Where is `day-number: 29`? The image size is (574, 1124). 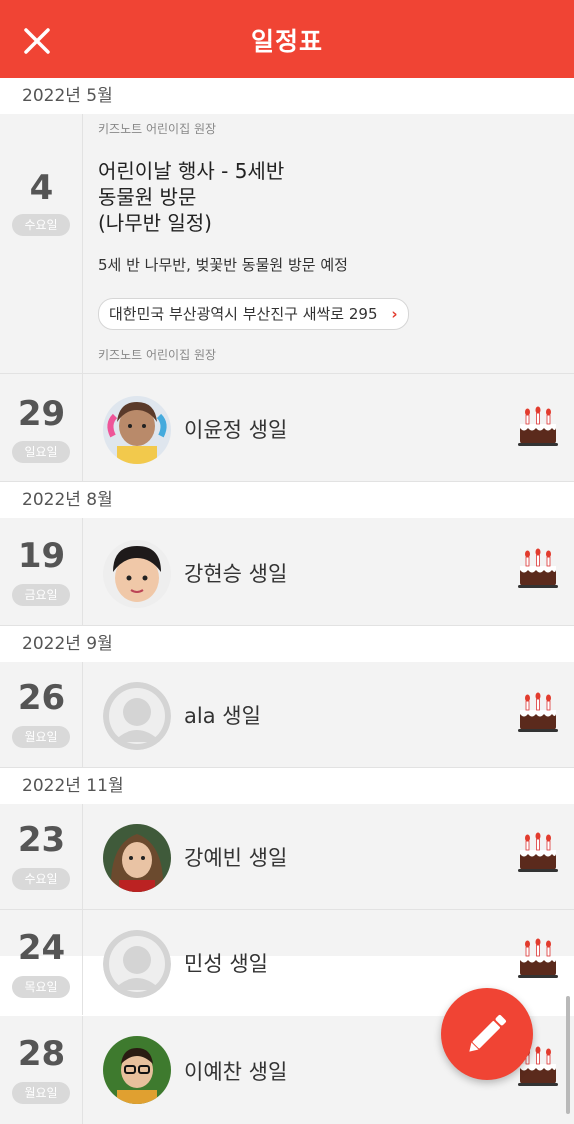
day-number: 29 is located at coordinates (41, 414).